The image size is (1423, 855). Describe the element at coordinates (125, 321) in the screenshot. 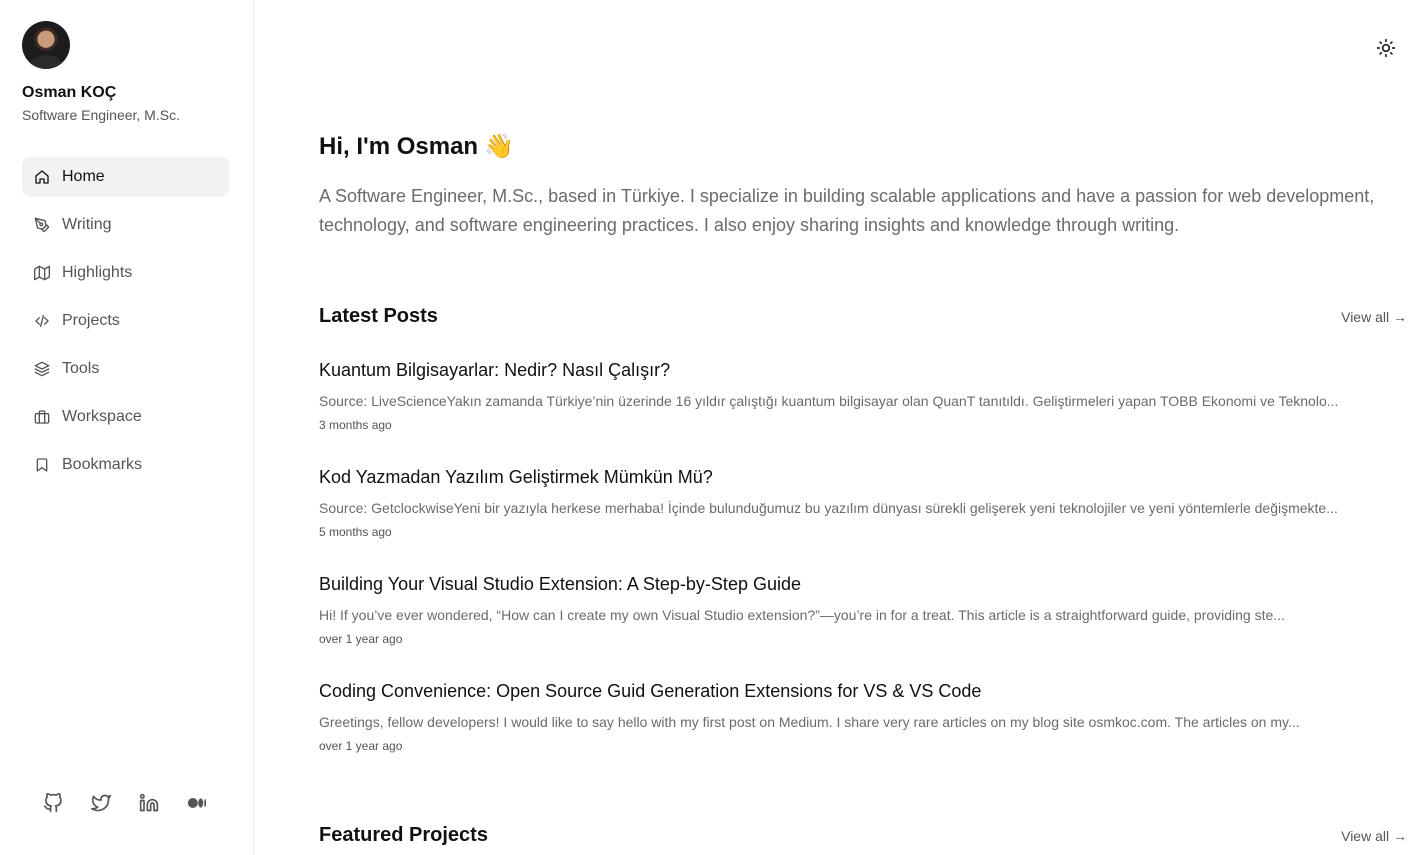

I see `sidebar-item-projects: Projects` at that location.